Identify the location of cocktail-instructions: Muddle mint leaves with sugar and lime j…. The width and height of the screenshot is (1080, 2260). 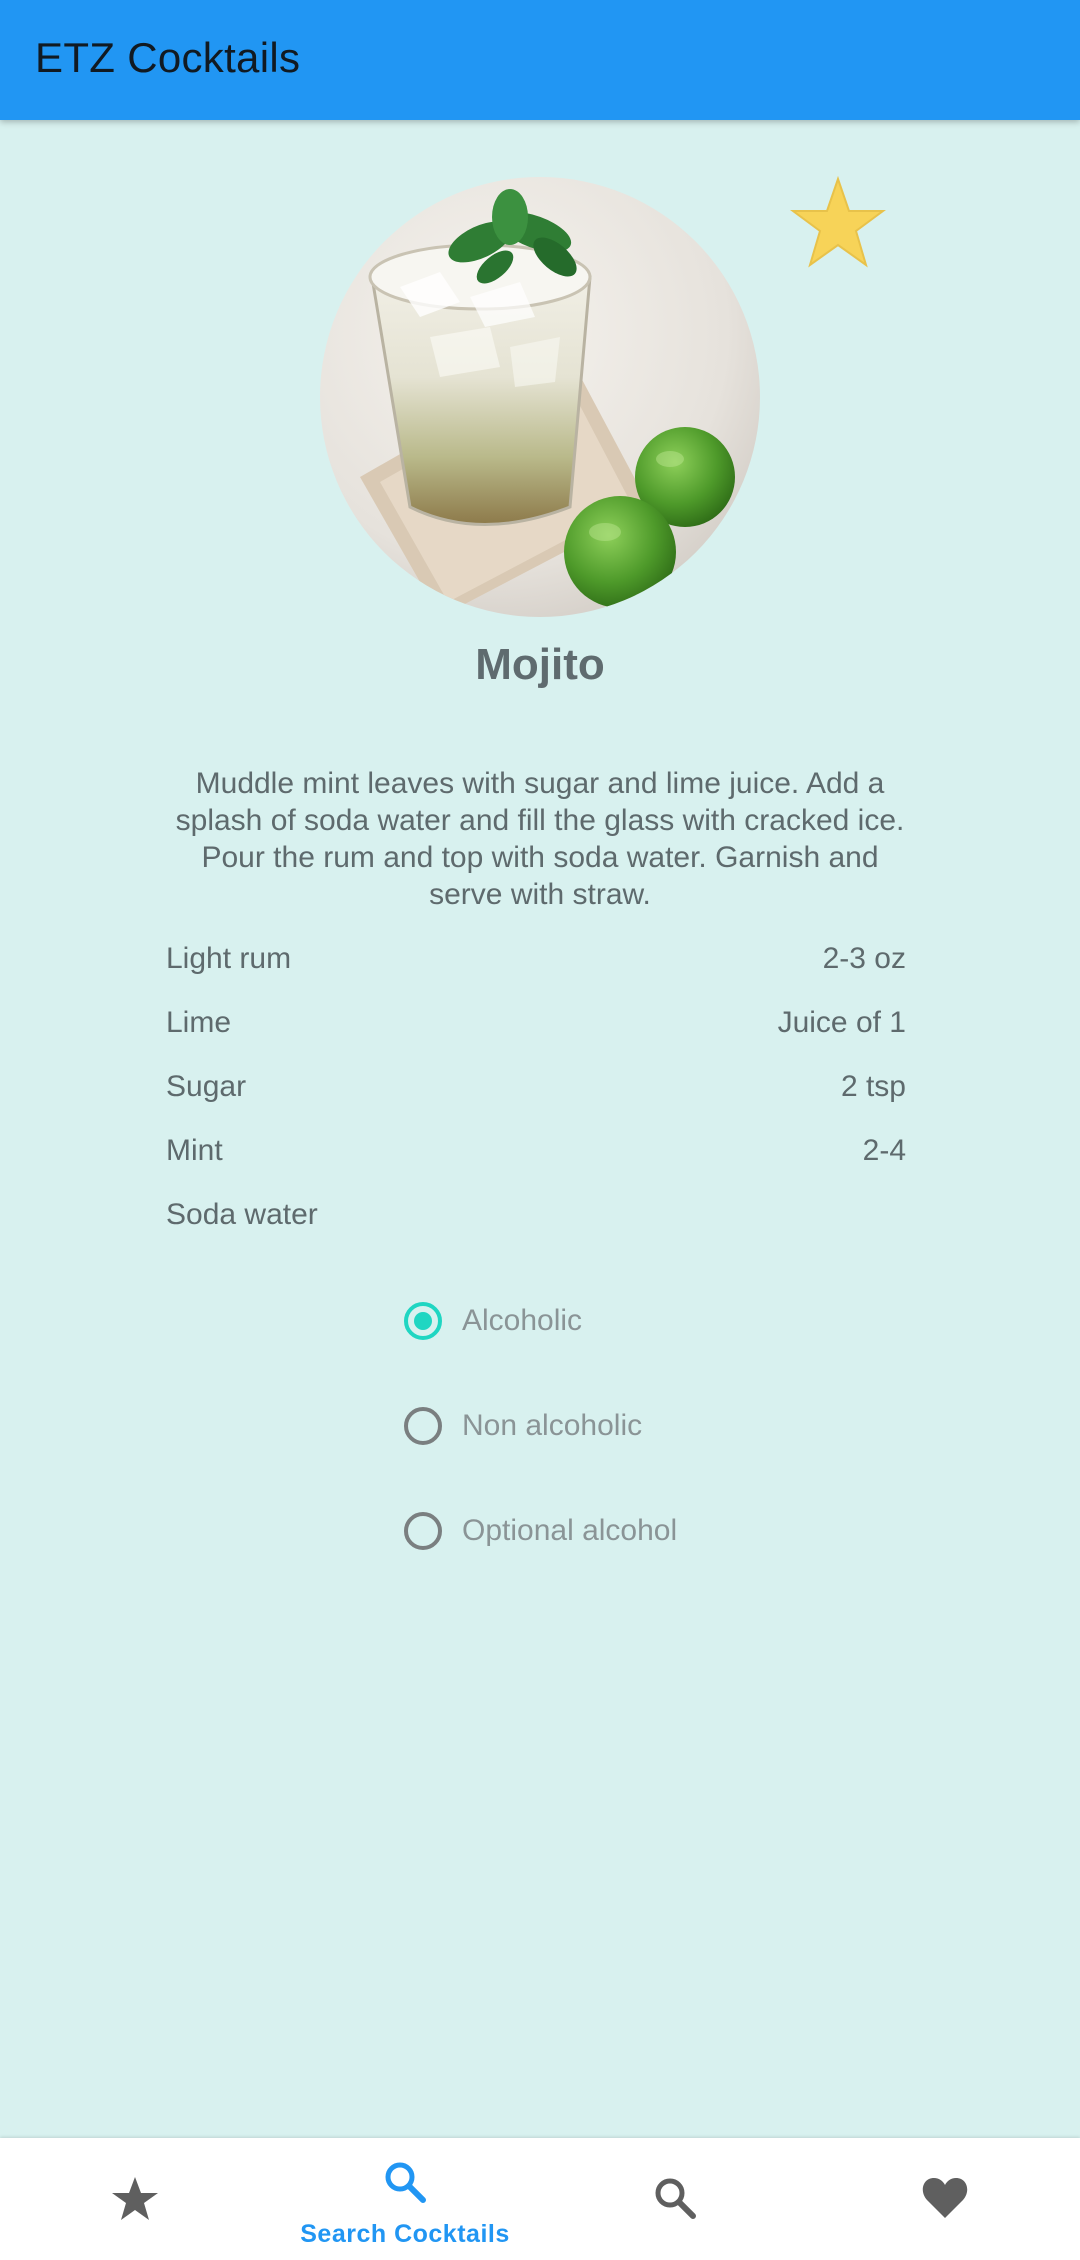
(540, 839).